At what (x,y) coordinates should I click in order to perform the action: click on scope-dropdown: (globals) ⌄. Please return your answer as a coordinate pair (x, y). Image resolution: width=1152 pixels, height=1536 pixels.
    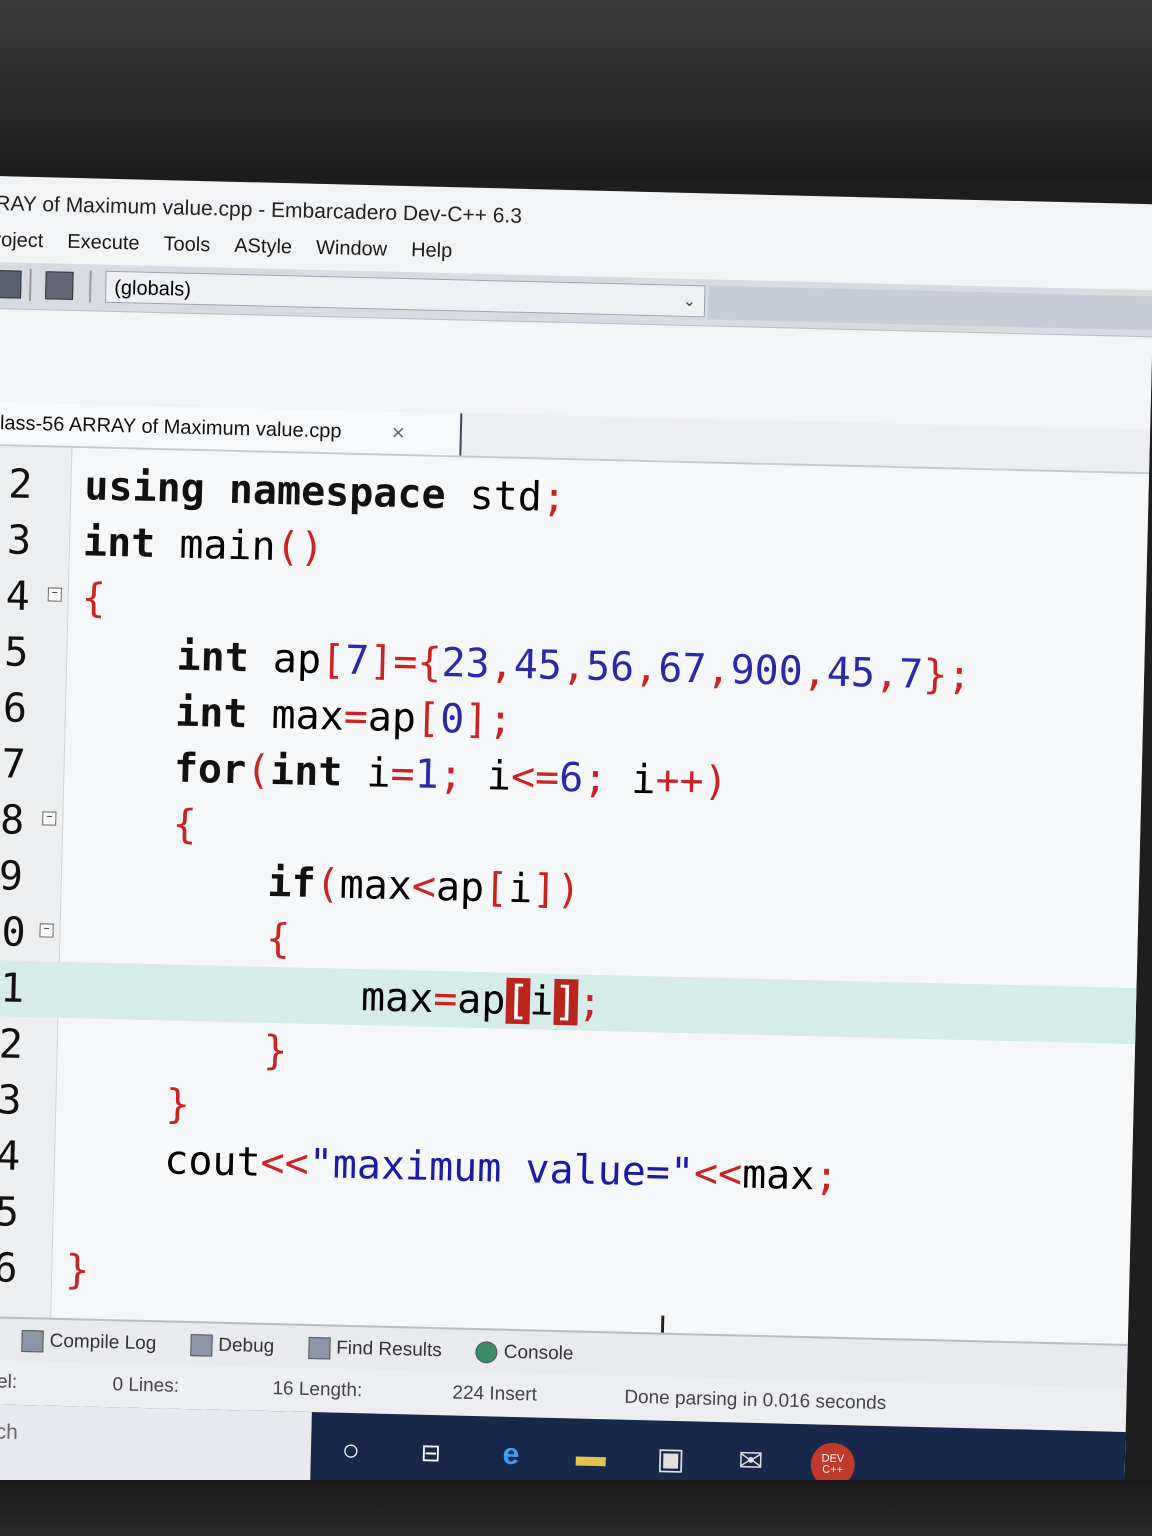
    Looking at the image, I should click on (405, 294).